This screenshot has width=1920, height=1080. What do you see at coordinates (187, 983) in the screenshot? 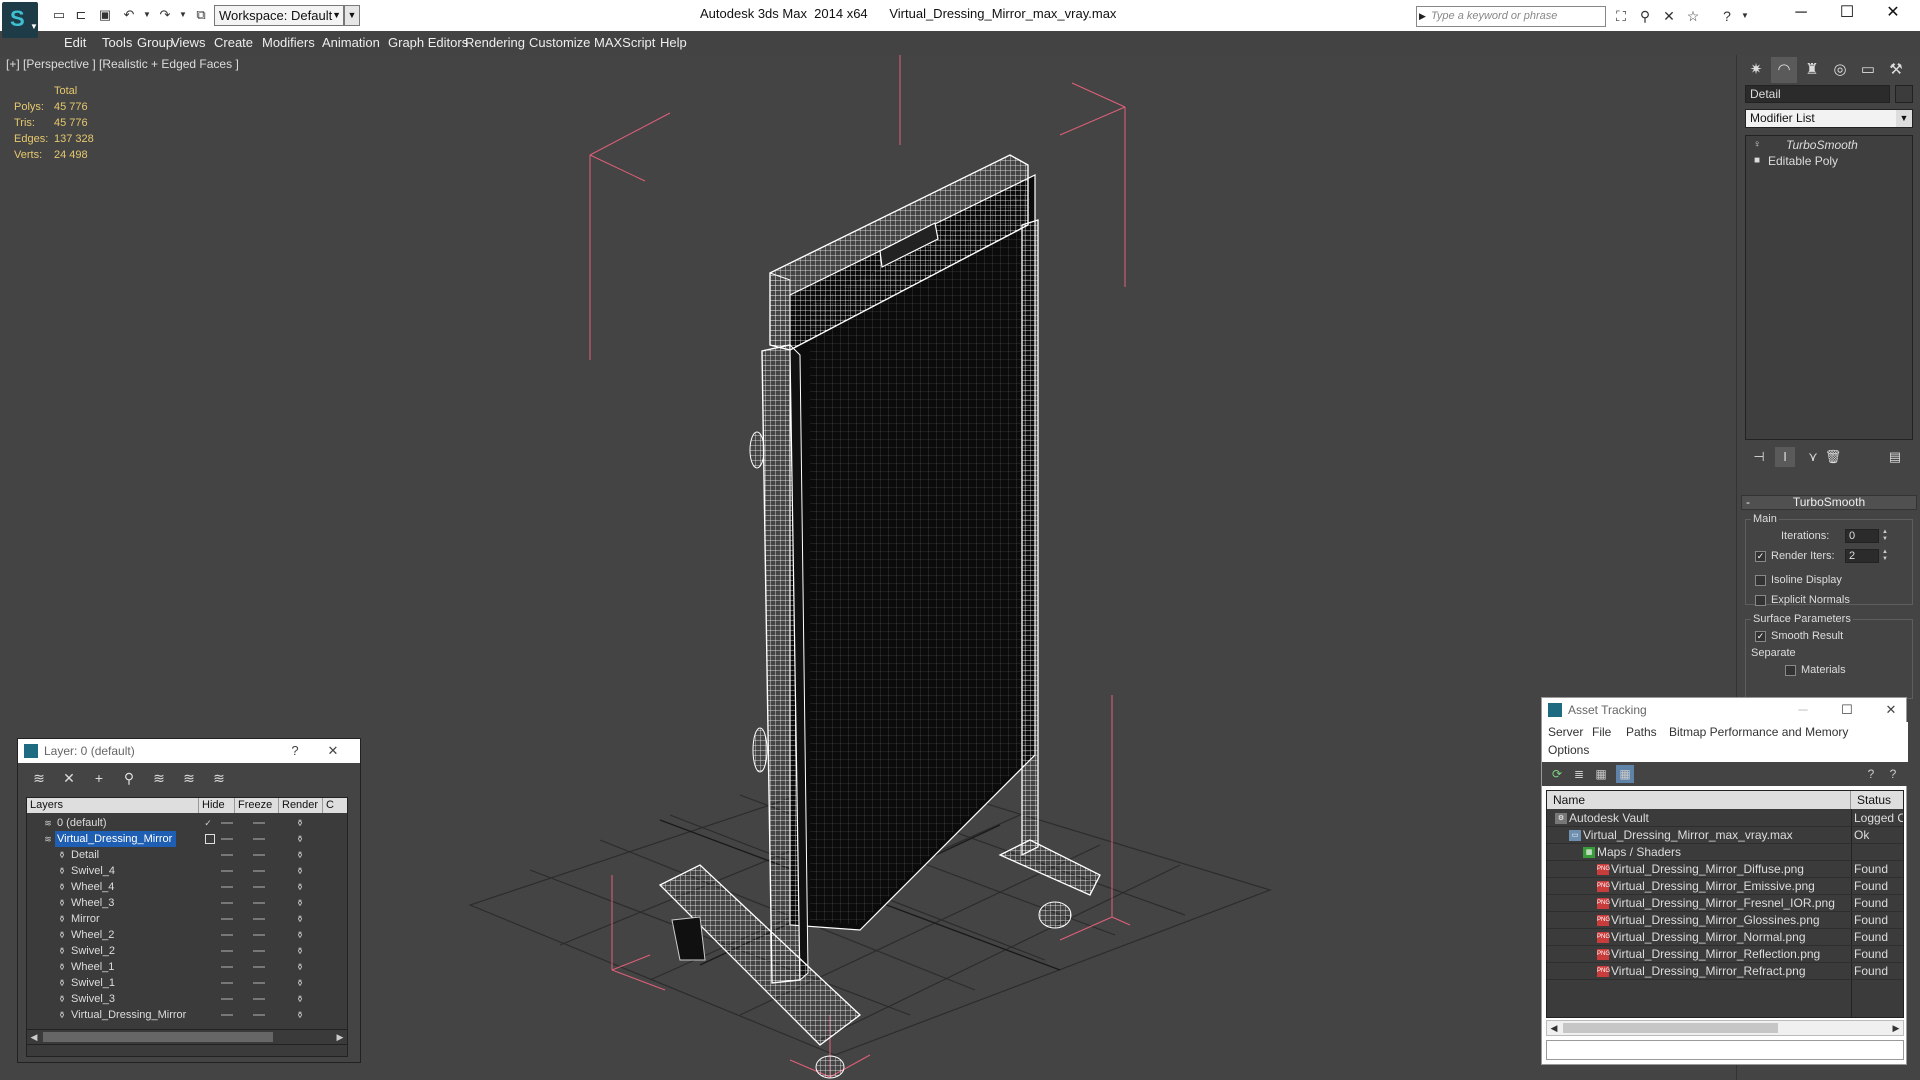
I see `object-row: ⚱ Swivel_1 ⚱` at bounding box center [187, 983].